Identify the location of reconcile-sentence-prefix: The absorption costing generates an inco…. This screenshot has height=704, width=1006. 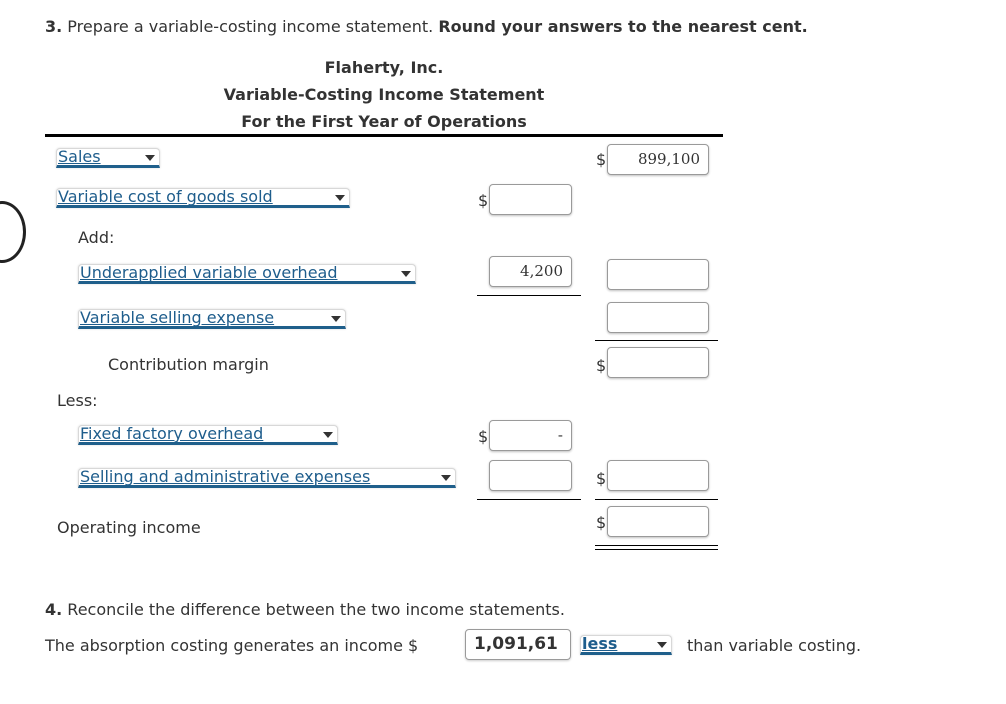
(232, 645).